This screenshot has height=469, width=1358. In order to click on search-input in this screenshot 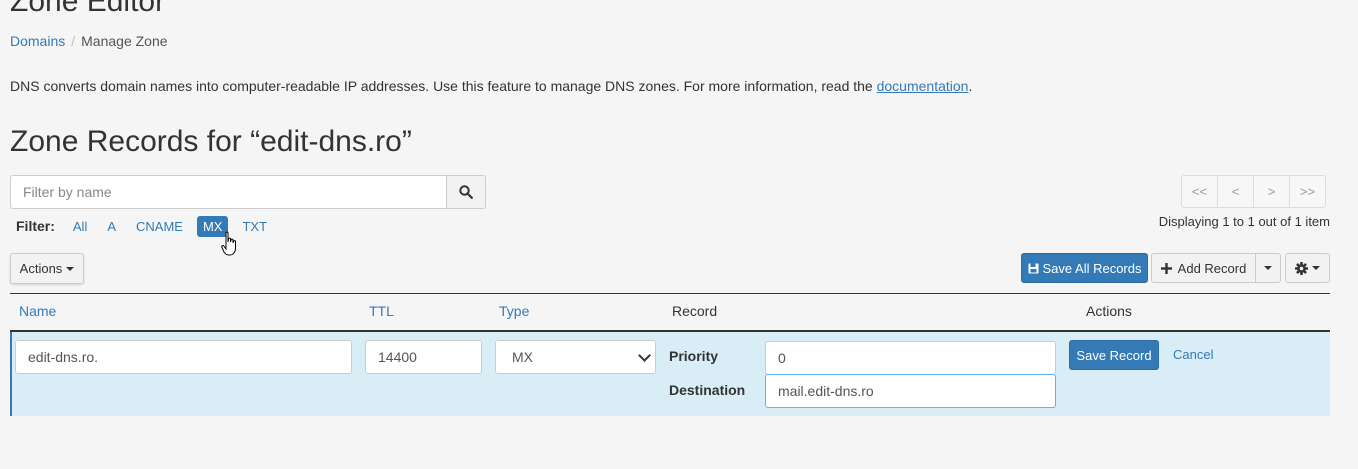, I will do `click(228, 192)`.